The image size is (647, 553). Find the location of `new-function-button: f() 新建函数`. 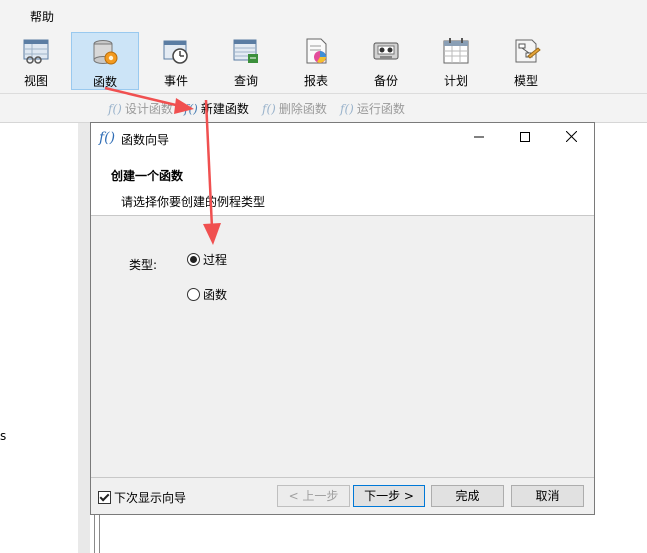

new-function-button: f() 新建函数 is located at coordinates (216, 108).